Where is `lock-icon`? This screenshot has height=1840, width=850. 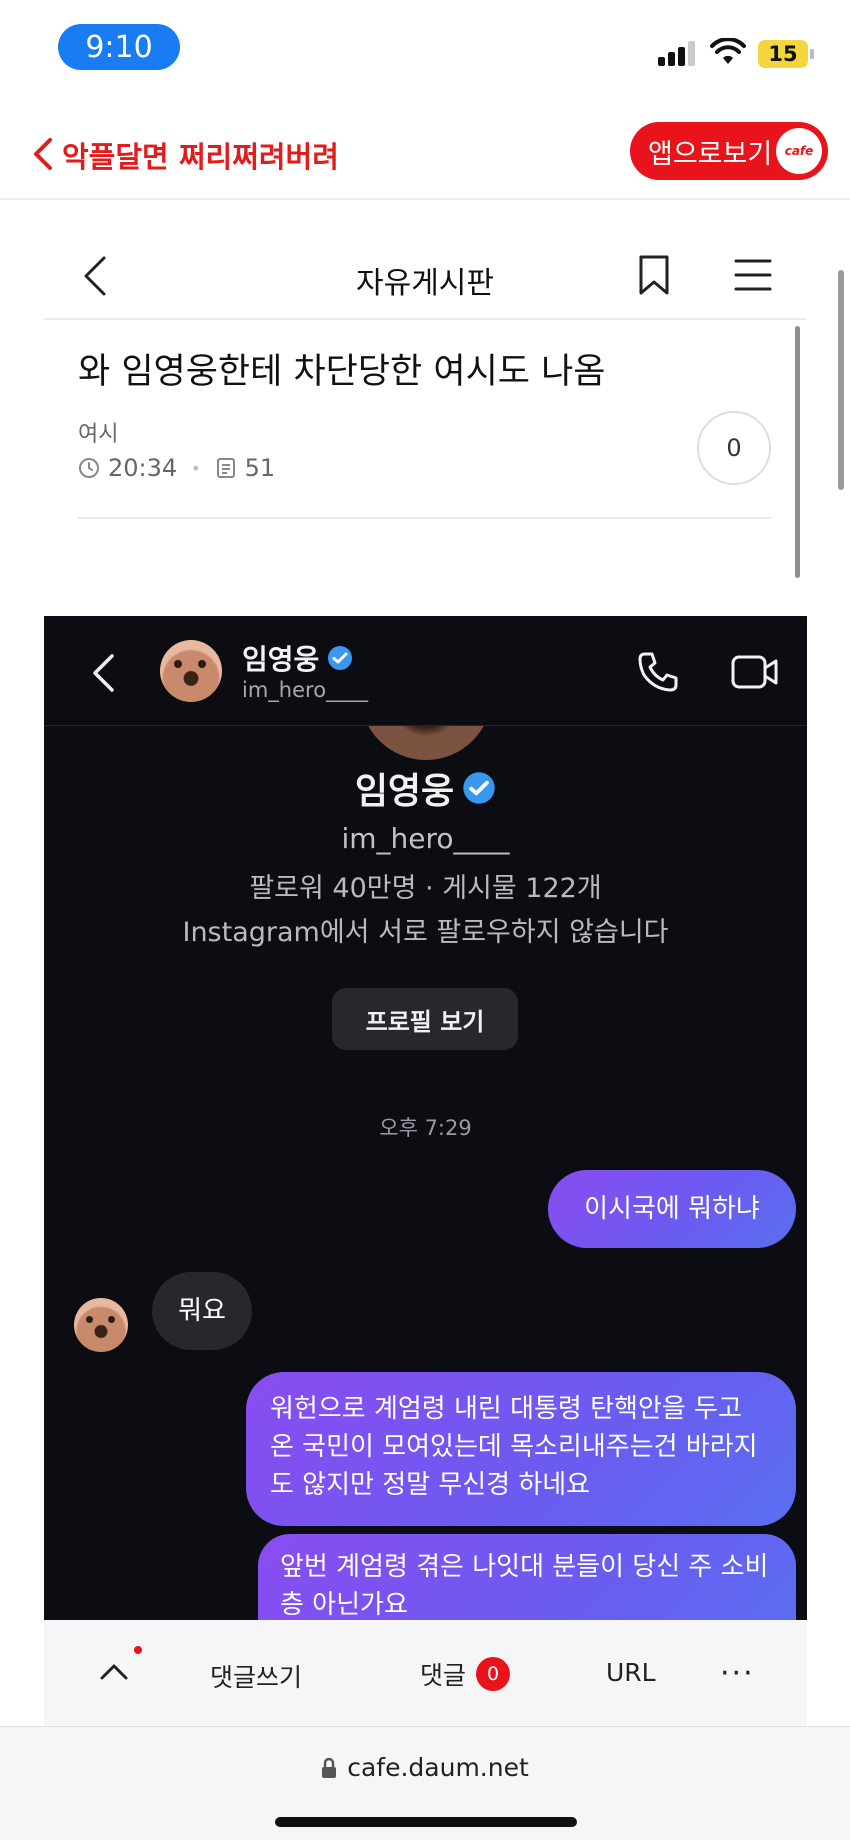 lock-icon is located at coordinates (329, 1767).